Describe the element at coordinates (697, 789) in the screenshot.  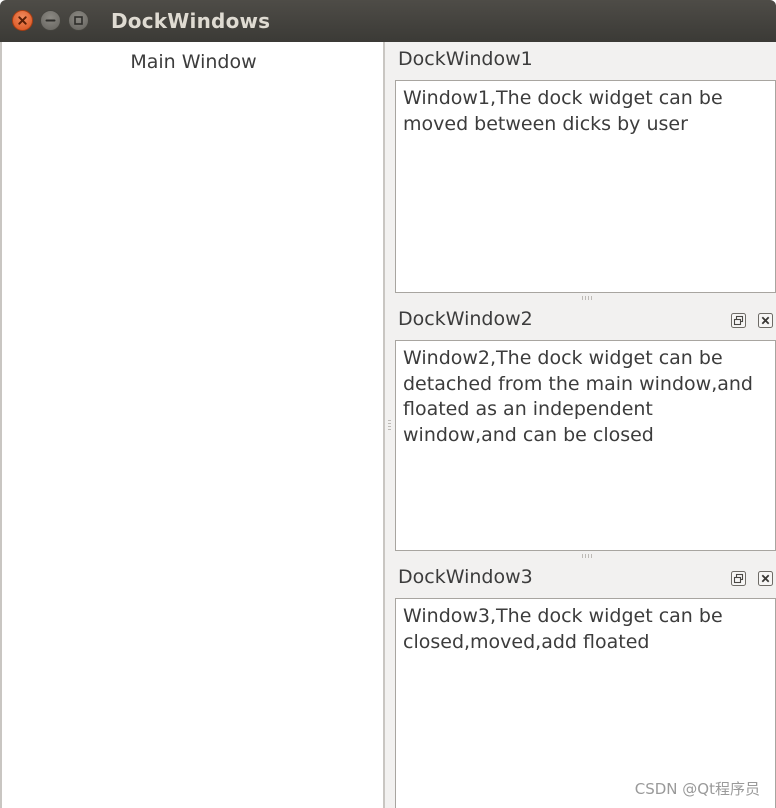
I see `watermark: CSDN @Qt程序员` at that location.